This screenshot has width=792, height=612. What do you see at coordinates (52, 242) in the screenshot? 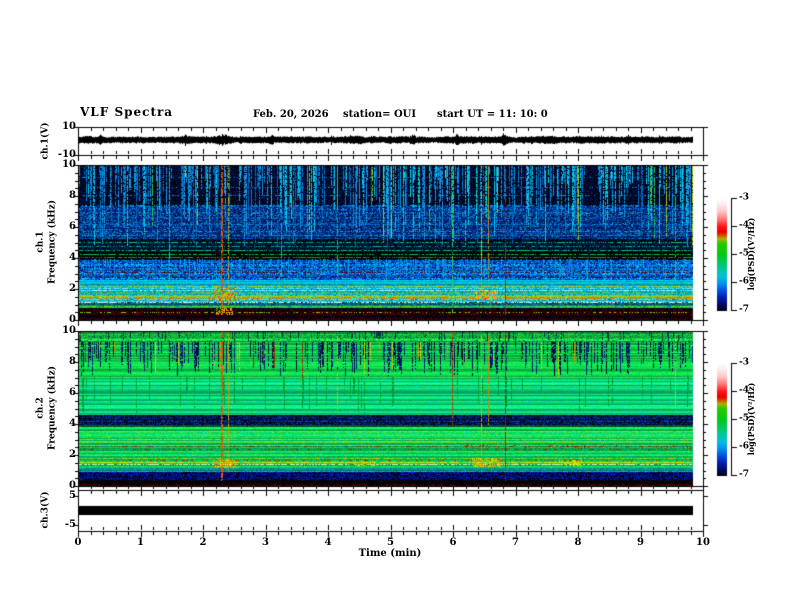
I see `ch1-frequency-axis-label: Frequency (kHz)` at bounding box center [52, 242].